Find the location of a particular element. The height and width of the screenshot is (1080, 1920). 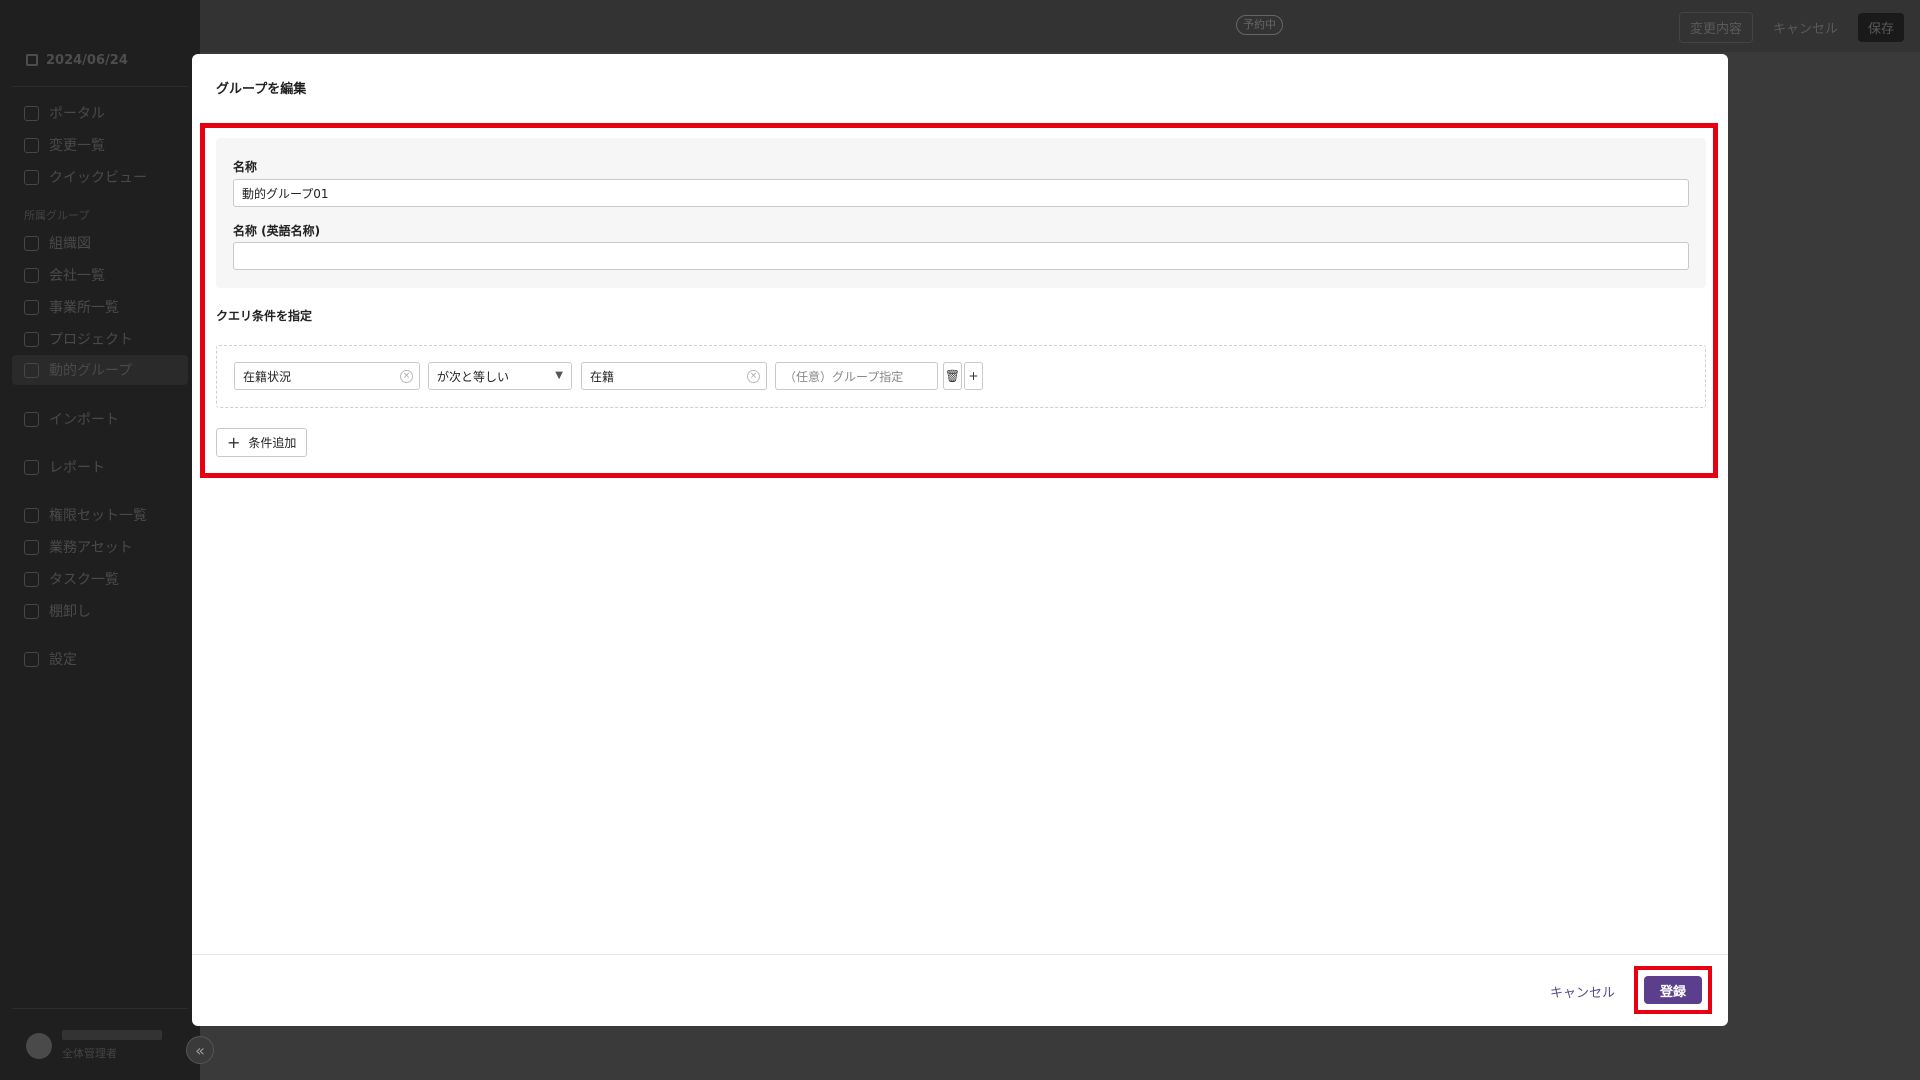

gear-icon is located at coordinates (31, 659).